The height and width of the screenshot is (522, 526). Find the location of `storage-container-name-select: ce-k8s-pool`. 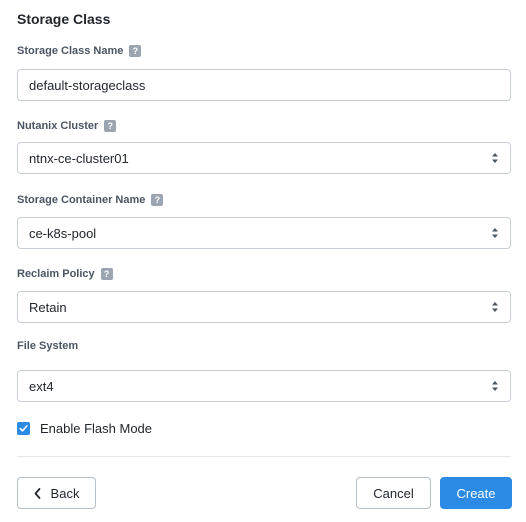

storage-container-name-select: ce-k8s-pool is located at coordinates (264, 233).